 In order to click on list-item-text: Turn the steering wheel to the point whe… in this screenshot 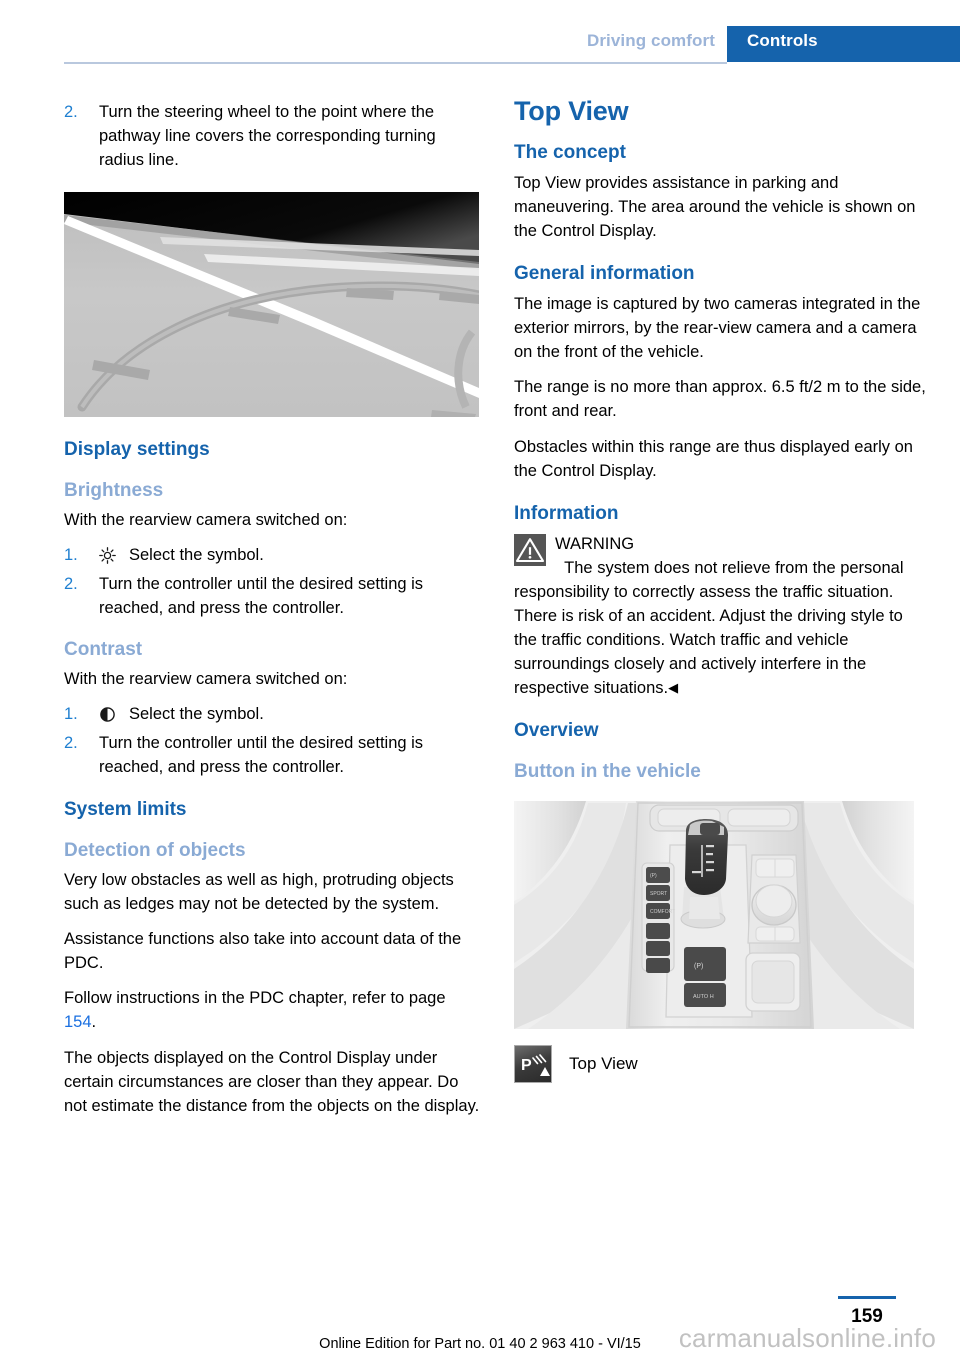, I will do `click(267, 136)`.